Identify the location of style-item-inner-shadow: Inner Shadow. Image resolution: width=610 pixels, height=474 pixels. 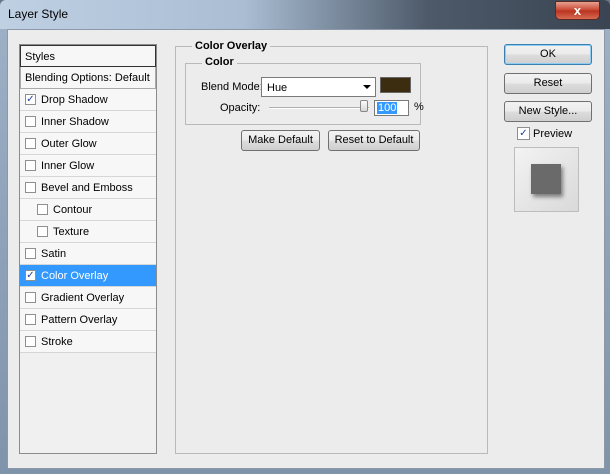
(88, 122).